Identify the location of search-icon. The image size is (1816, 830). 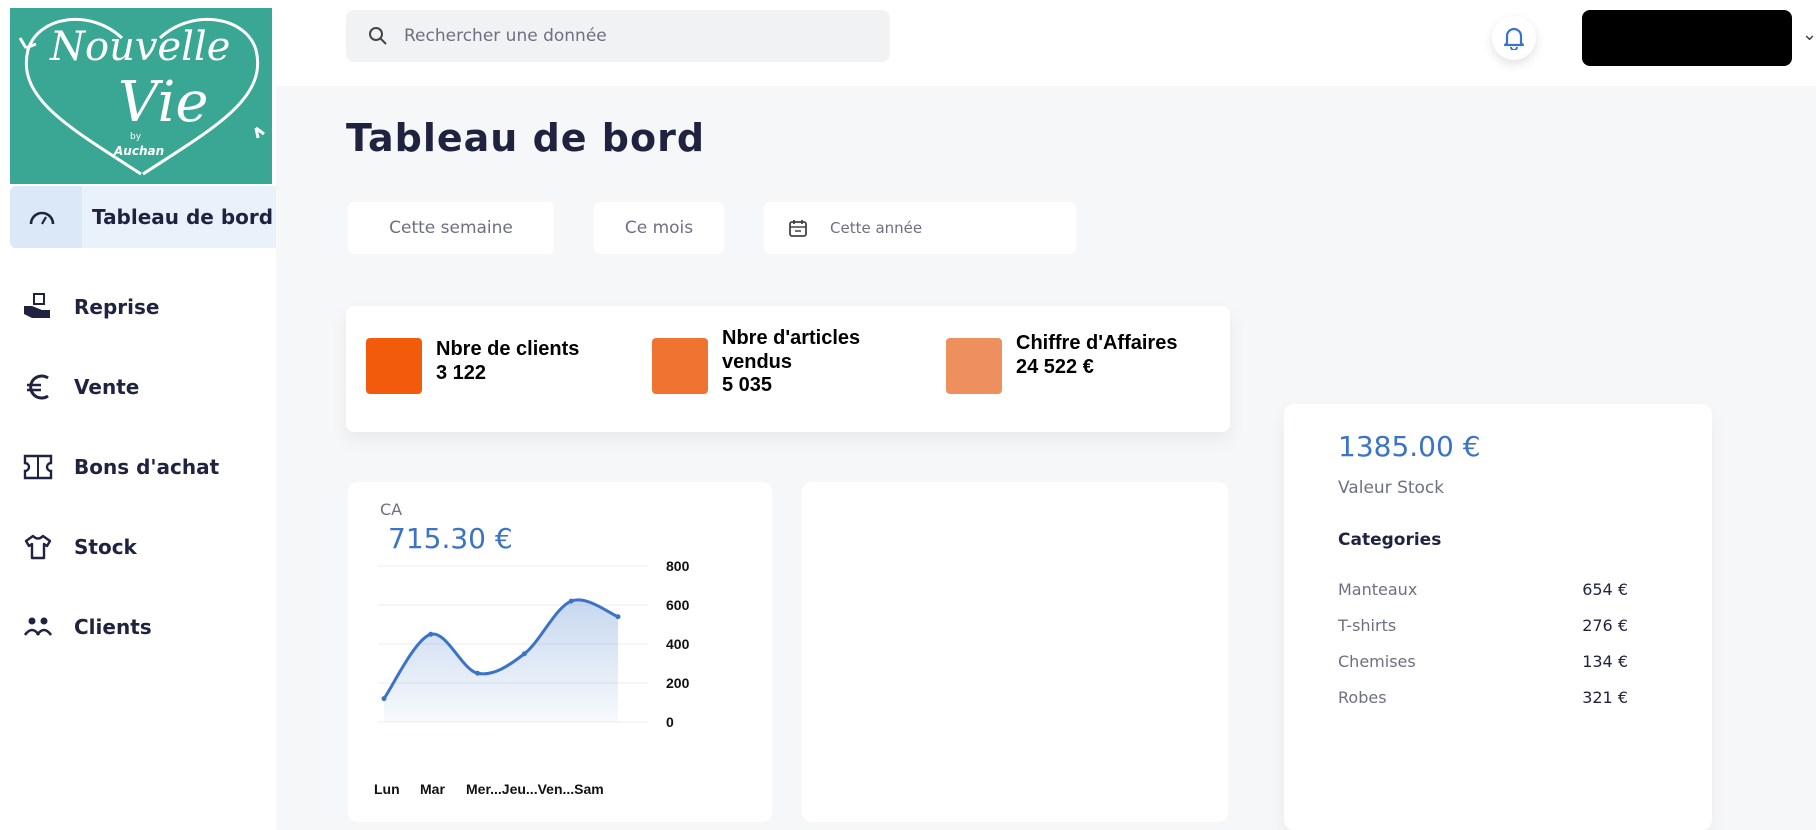
(378, 36).